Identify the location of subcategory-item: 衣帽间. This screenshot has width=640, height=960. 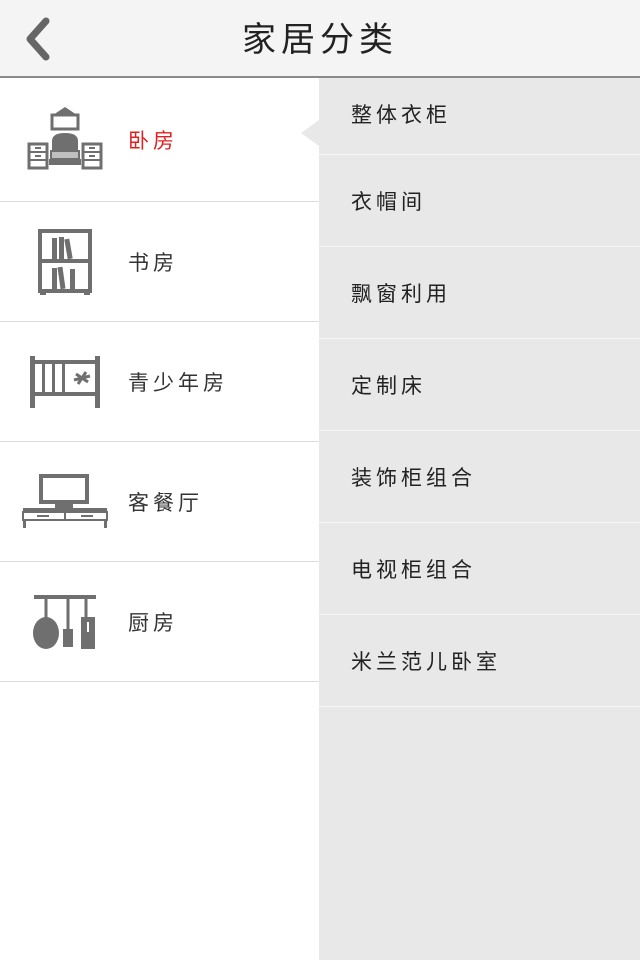
(479, 201).